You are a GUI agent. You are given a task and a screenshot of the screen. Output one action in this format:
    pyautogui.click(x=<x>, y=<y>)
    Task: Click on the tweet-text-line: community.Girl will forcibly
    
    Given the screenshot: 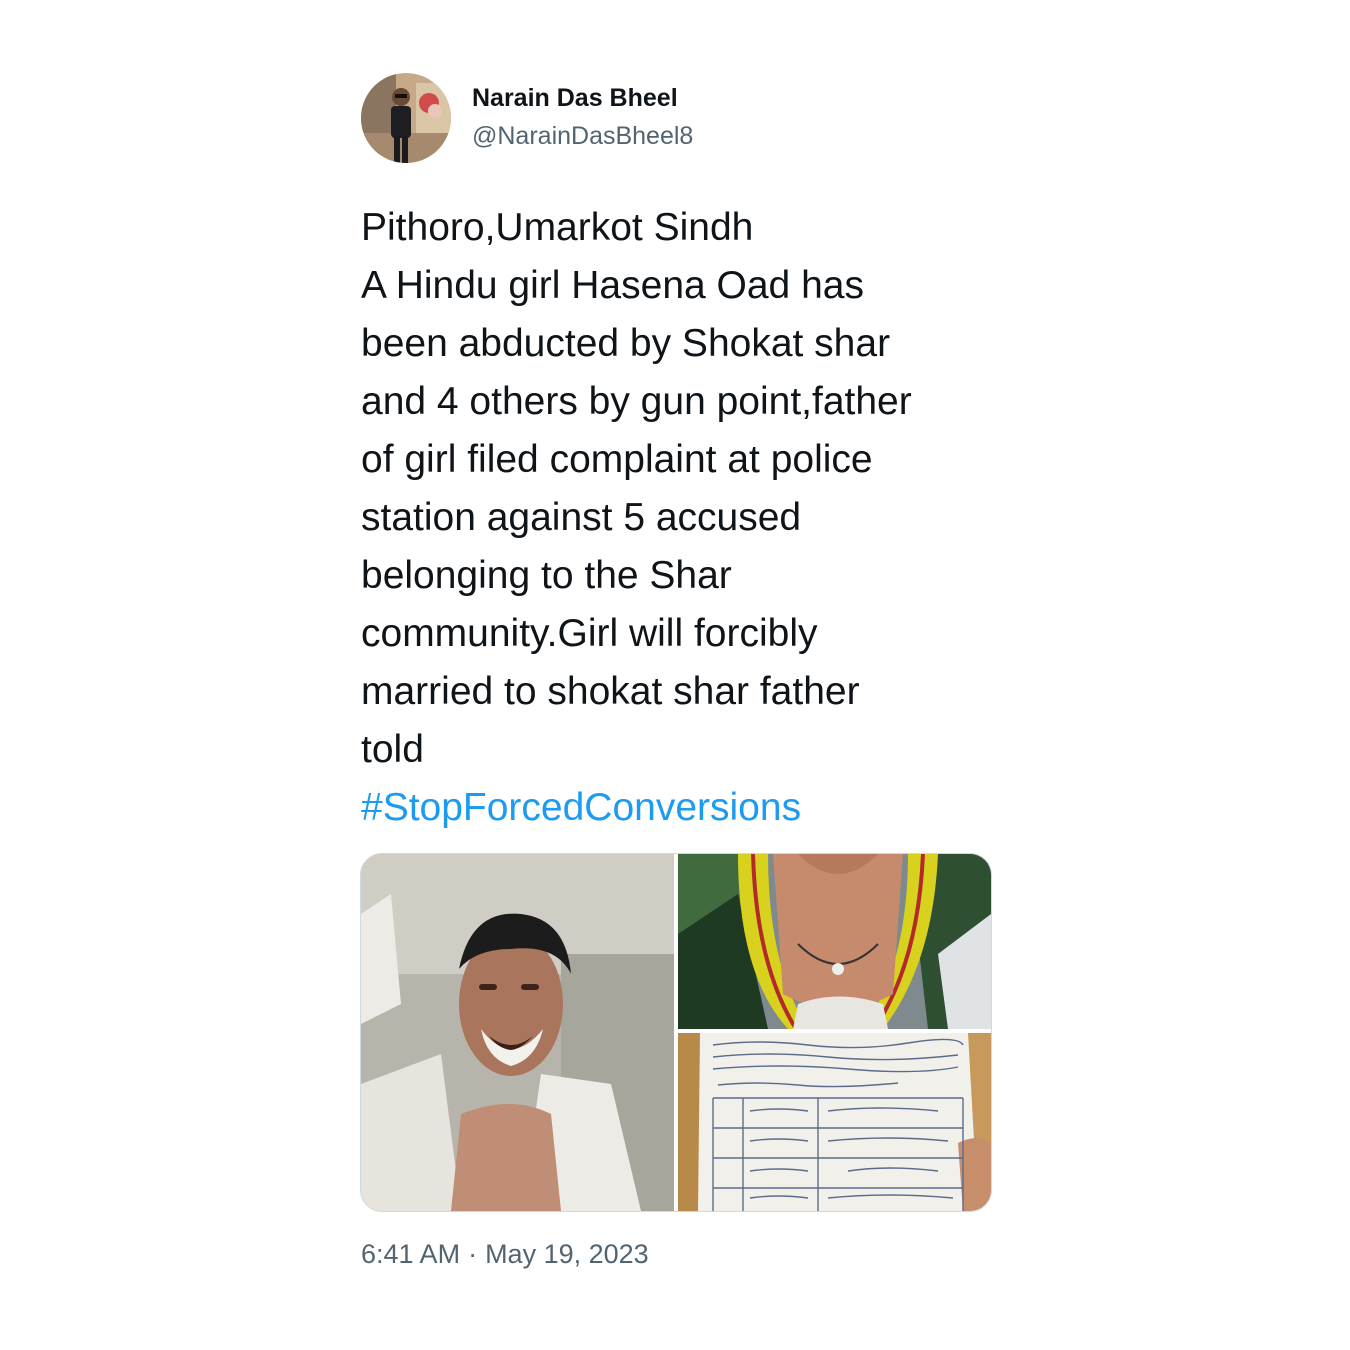 What is the action you would take?
    pyautogui.click(x=589, y=633)
    